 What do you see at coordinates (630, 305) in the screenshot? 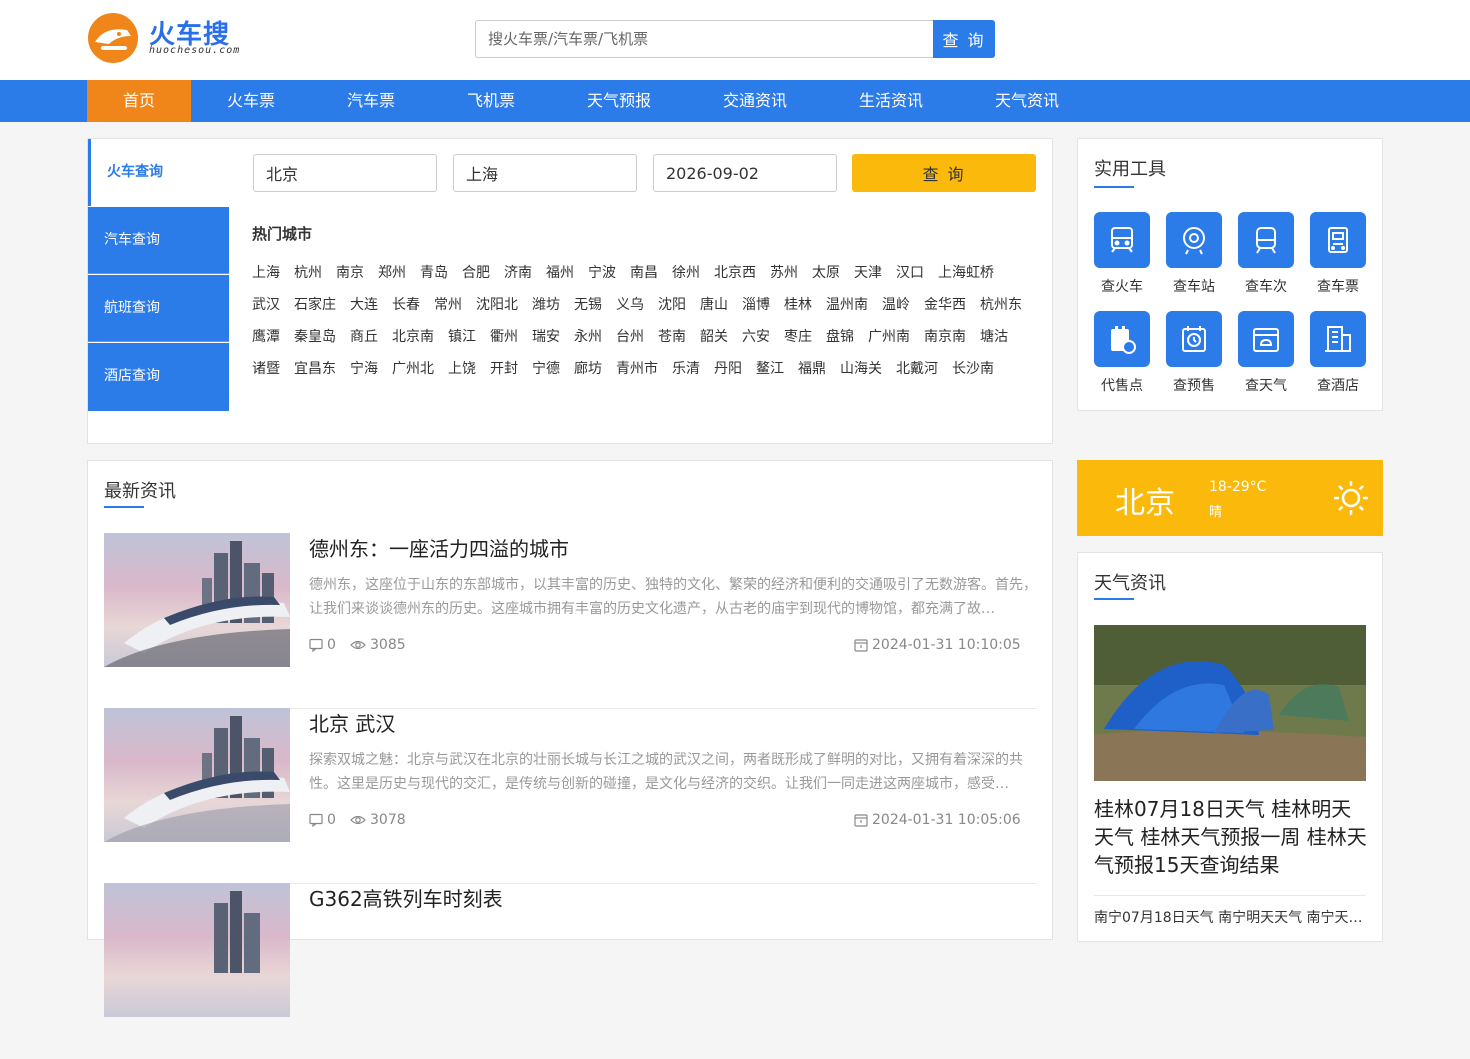
I see `hot-city-link: 义乌` at bounding box center [630, 305].